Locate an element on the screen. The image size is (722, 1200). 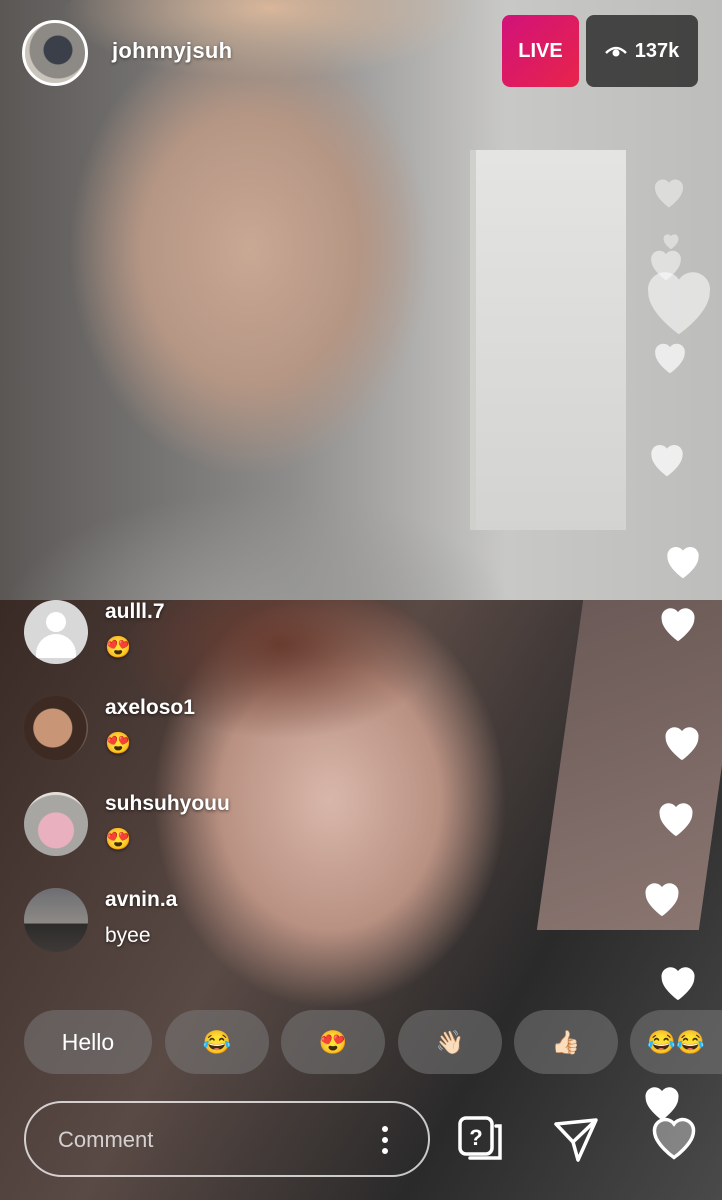
send-icon is located at coordinates (576, 1140).